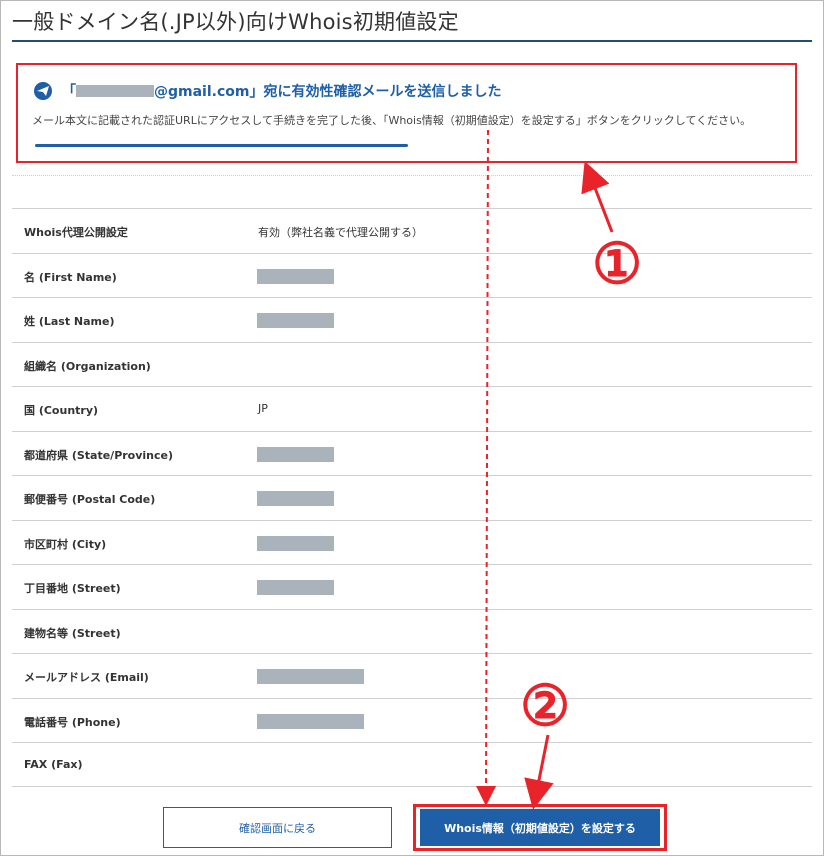 The width and height of the screenshot is (824, 856). I want to click on notice-title: 「 @gmail.com」宛に有効性確認メールを送信しました, so click(281, 91).